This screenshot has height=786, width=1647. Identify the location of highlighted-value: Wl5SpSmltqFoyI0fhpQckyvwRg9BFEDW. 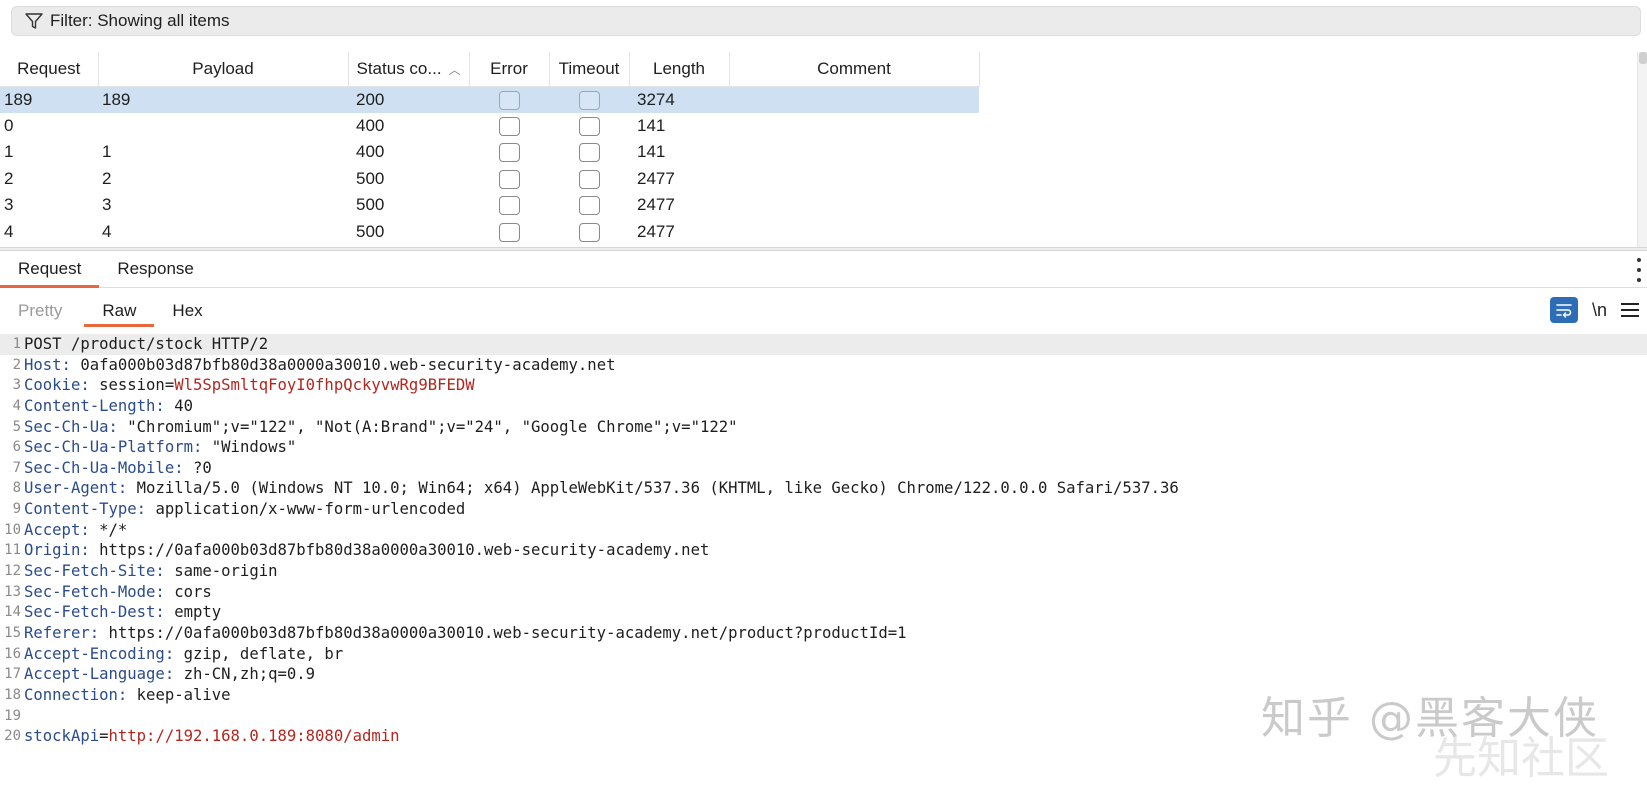
(324, 385).